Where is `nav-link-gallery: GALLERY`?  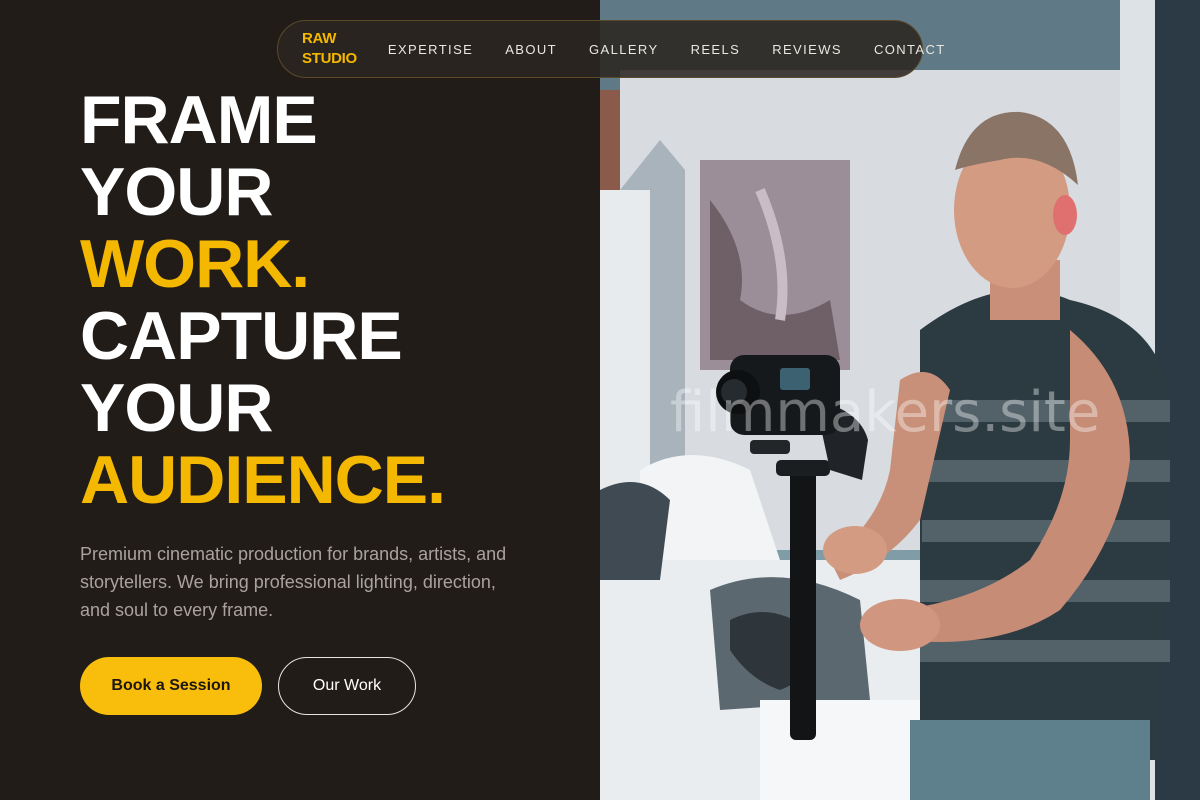
nav-link-gallery: GALLERY is located at coordinates (624, 49).